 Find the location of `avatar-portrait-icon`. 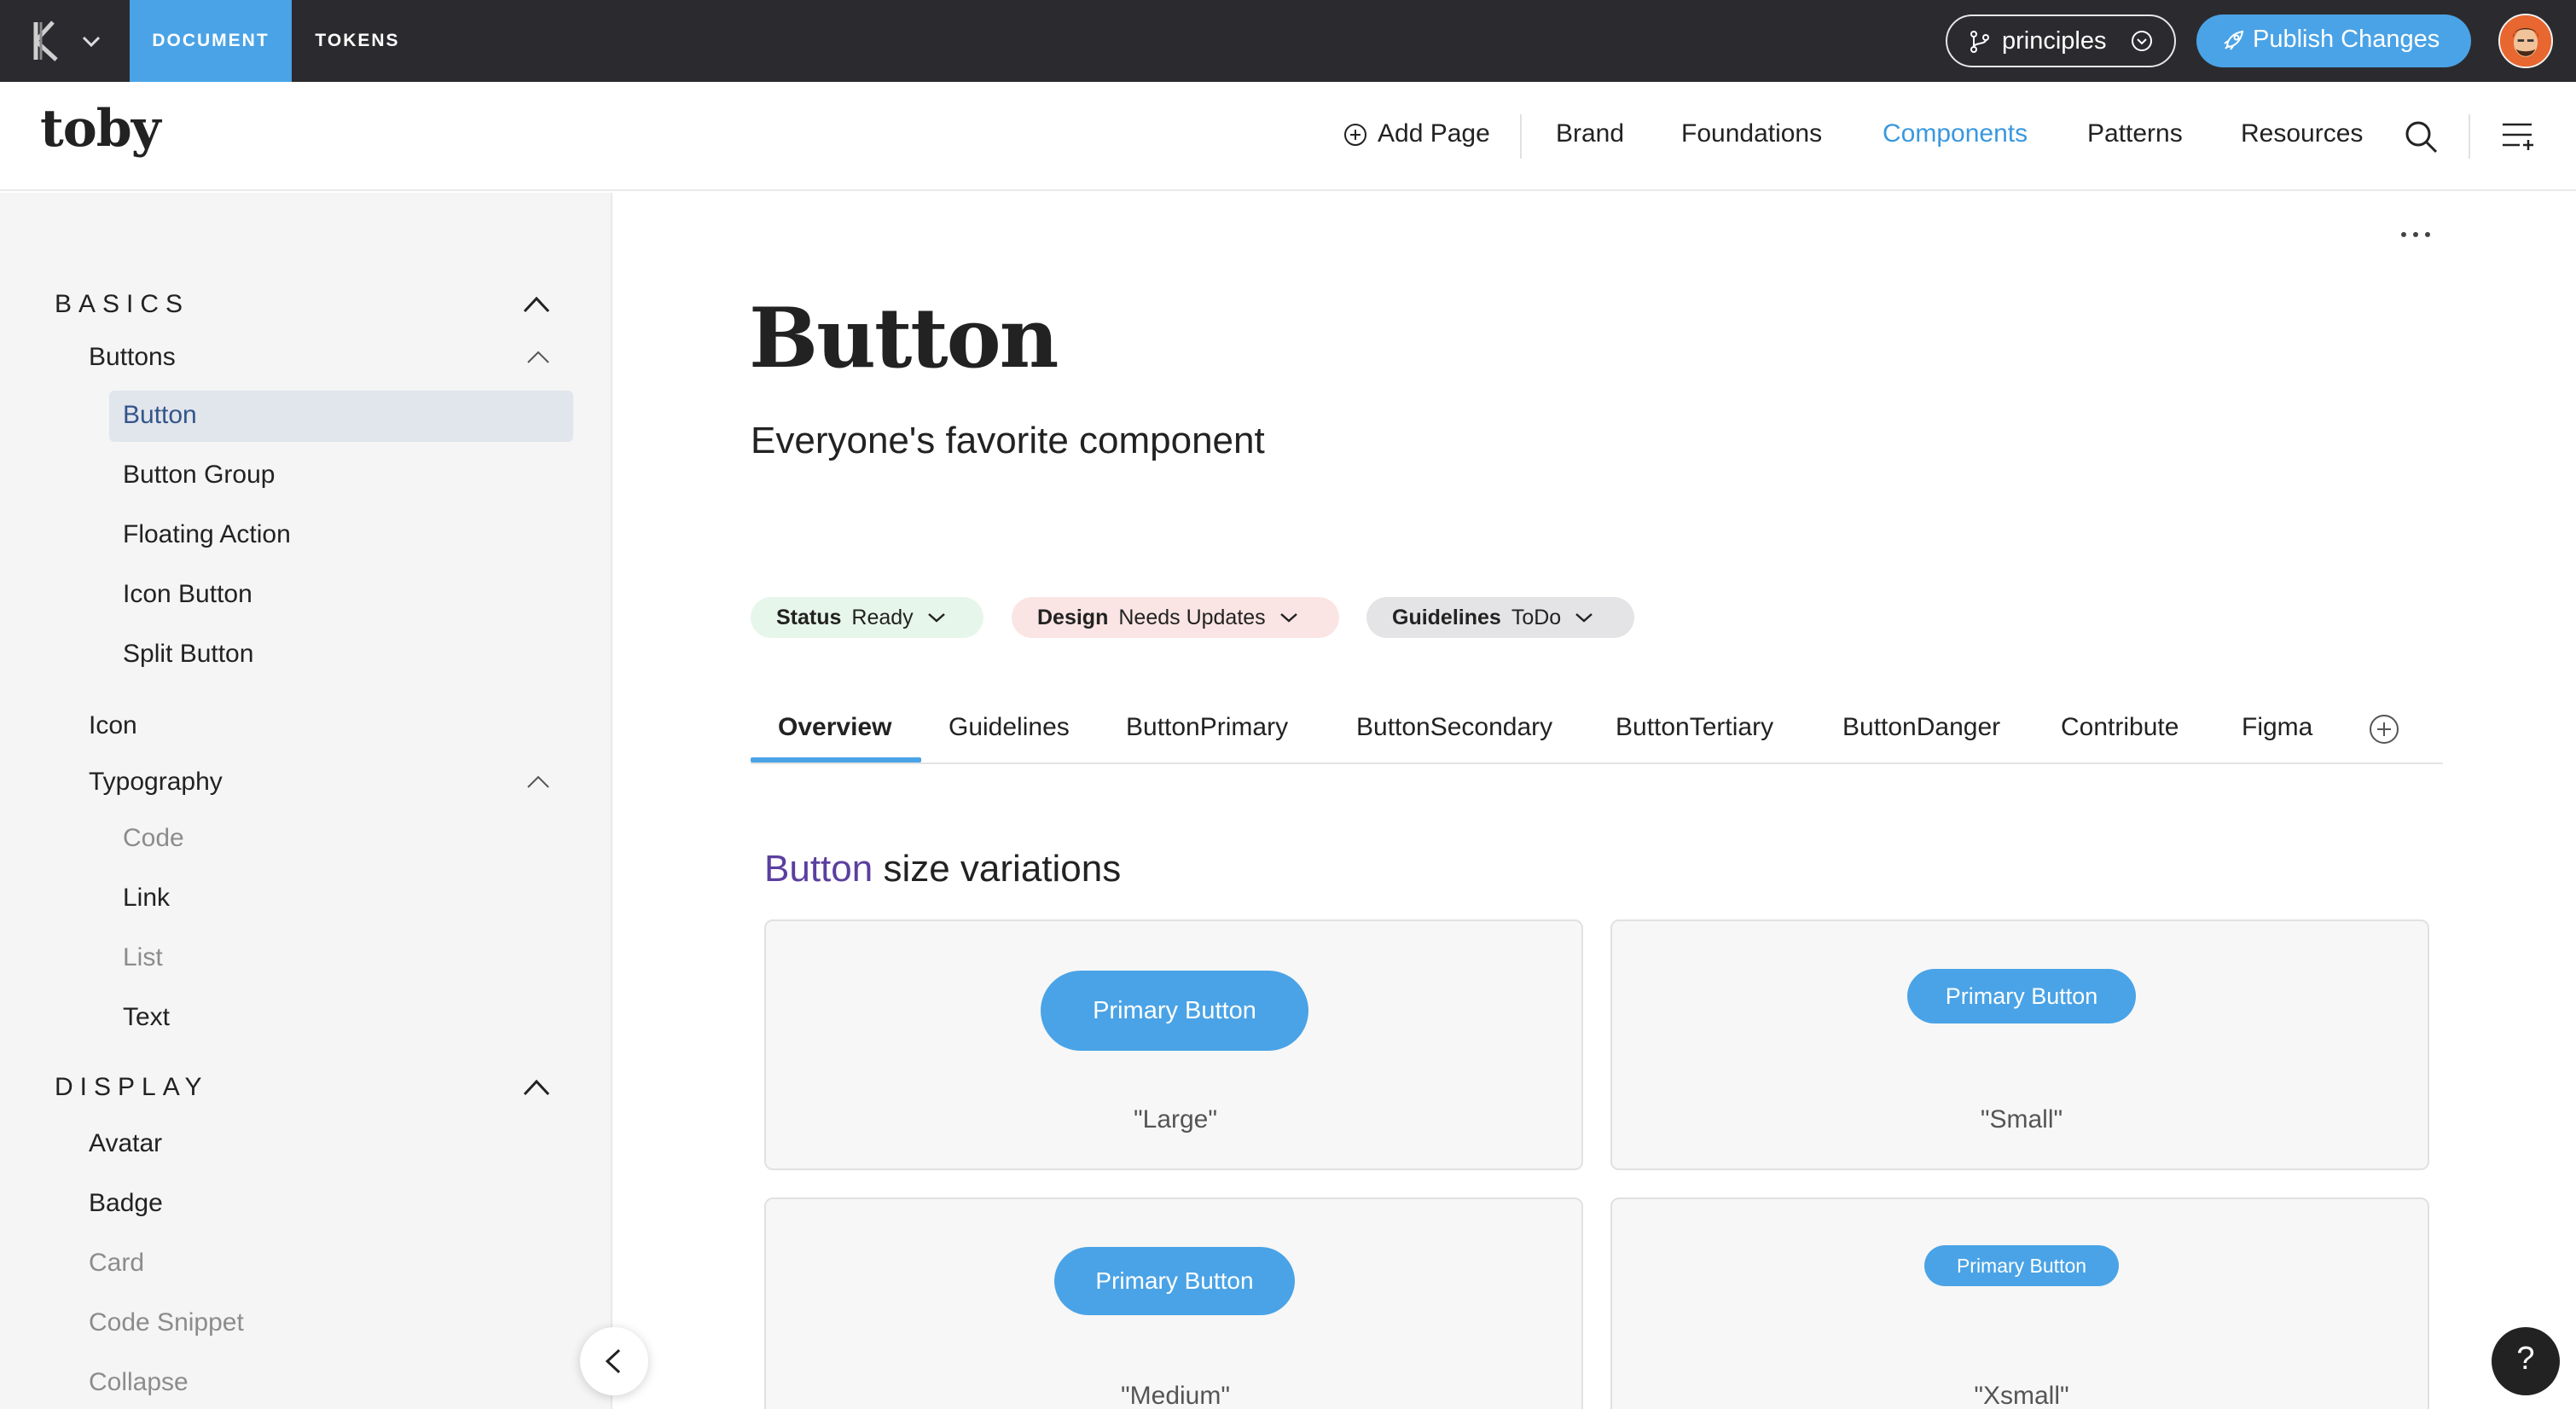

avatar-portrait-icon is located at coordinates (2525, 41).